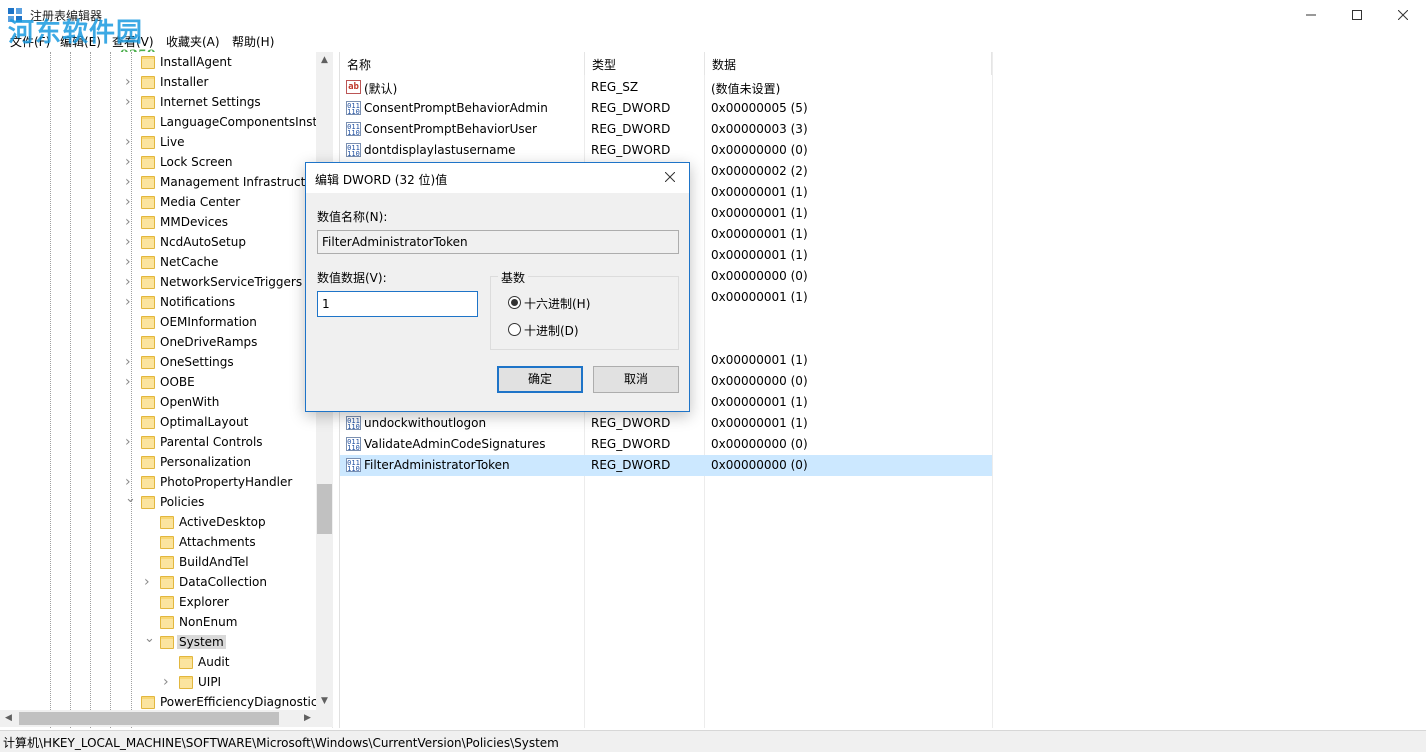  What do you see at coordinates (158, 143) in the screenshot?
I see `tree-item: ›Live` at bounding box center [158, 143].